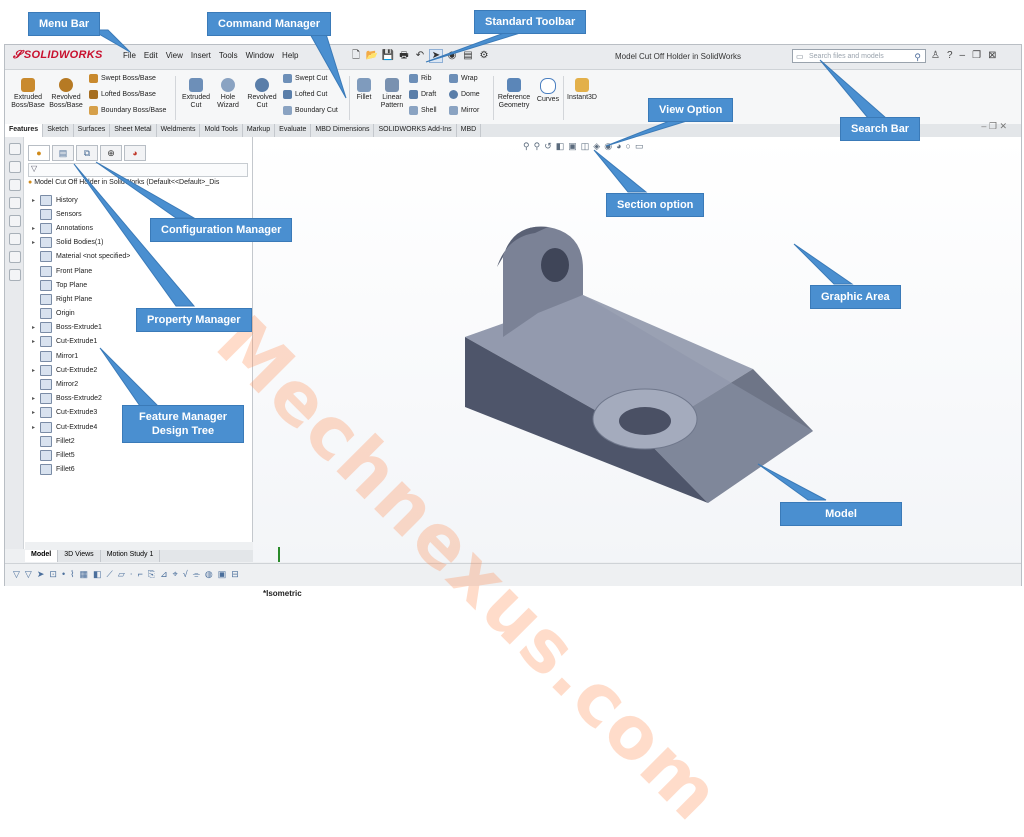 This screenshot has height=837, width=1024. What do you see at coordinates (139, 200) in the screenshot?
I see `tree-item: ▸ History` at bounding box center [139, 200].